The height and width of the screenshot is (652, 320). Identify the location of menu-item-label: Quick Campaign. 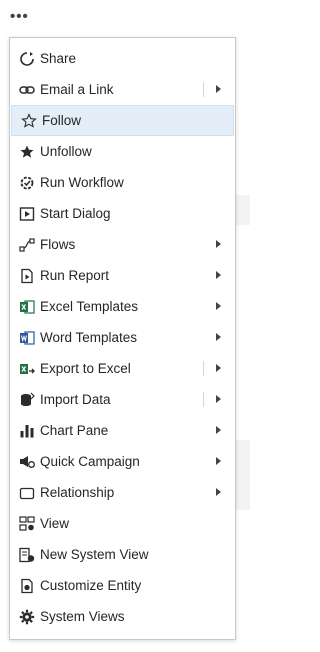
(90, 461).